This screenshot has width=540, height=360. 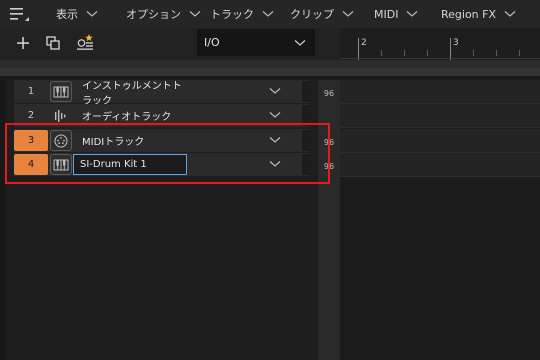 What do you see at coordinates (440, 58) in the screenshot?
I see `ruler-baseline` at bounding box center [440, 58].